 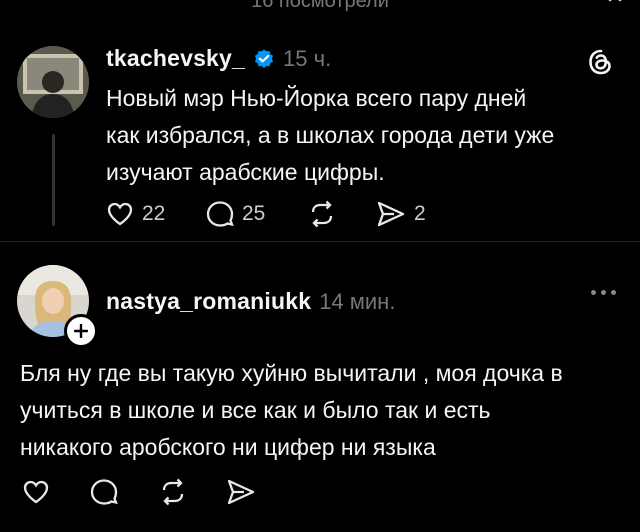 What do you see at coordinates (264, 58) in the screenshot?
I see `verified-icon` at bounding box center [264, 58].